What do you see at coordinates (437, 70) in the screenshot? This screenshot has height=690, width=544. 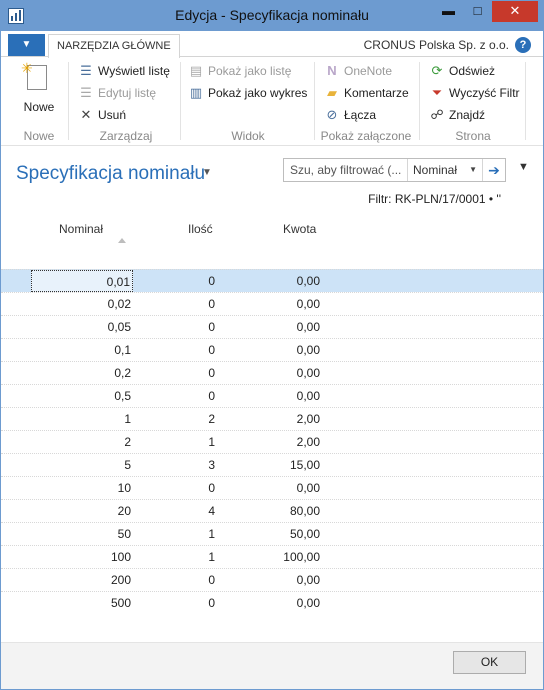 I see `refresh-icon: ⟳` at bounding box center [437, 70].